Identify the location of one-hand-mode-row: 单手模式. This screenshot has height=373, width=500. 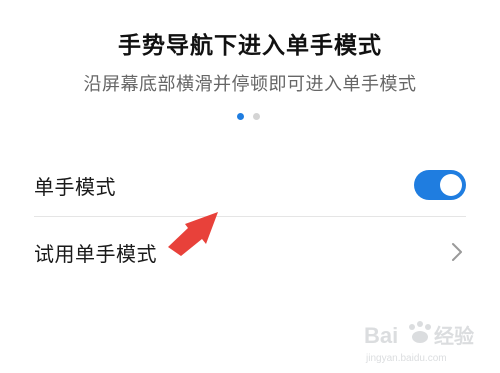
(250, 185).